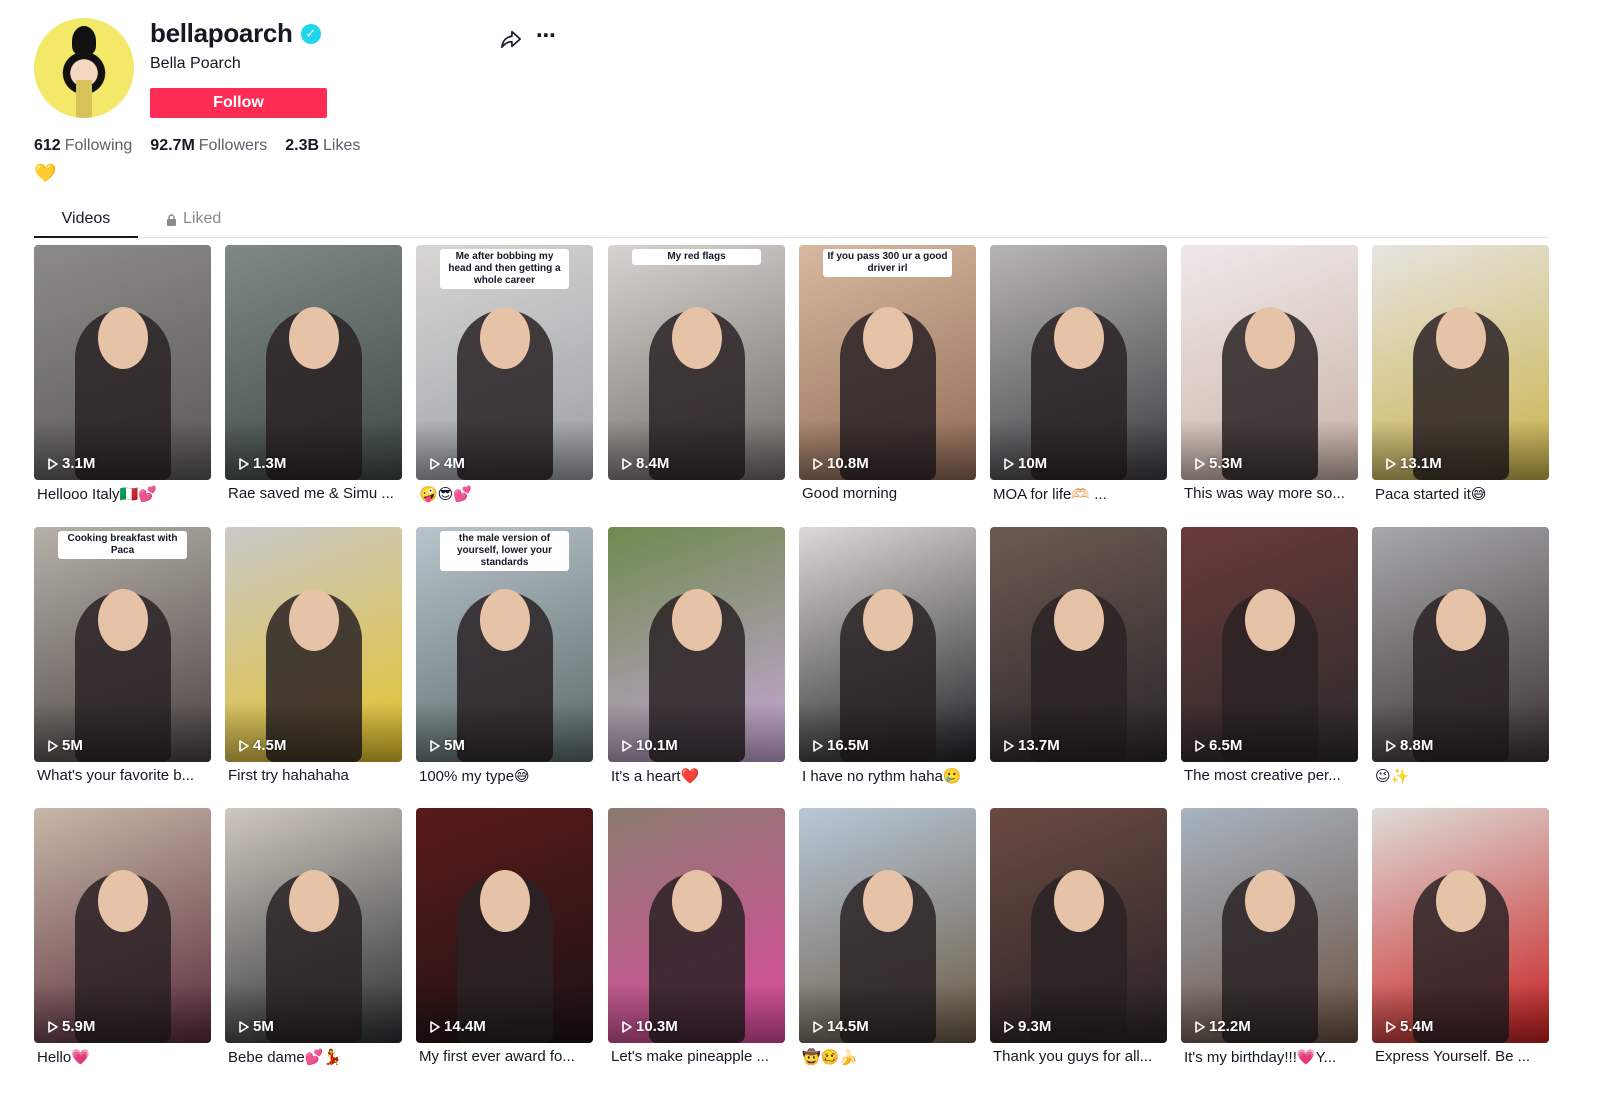  I want to click on view-count-value: 8.8M, so click(1417, 745).